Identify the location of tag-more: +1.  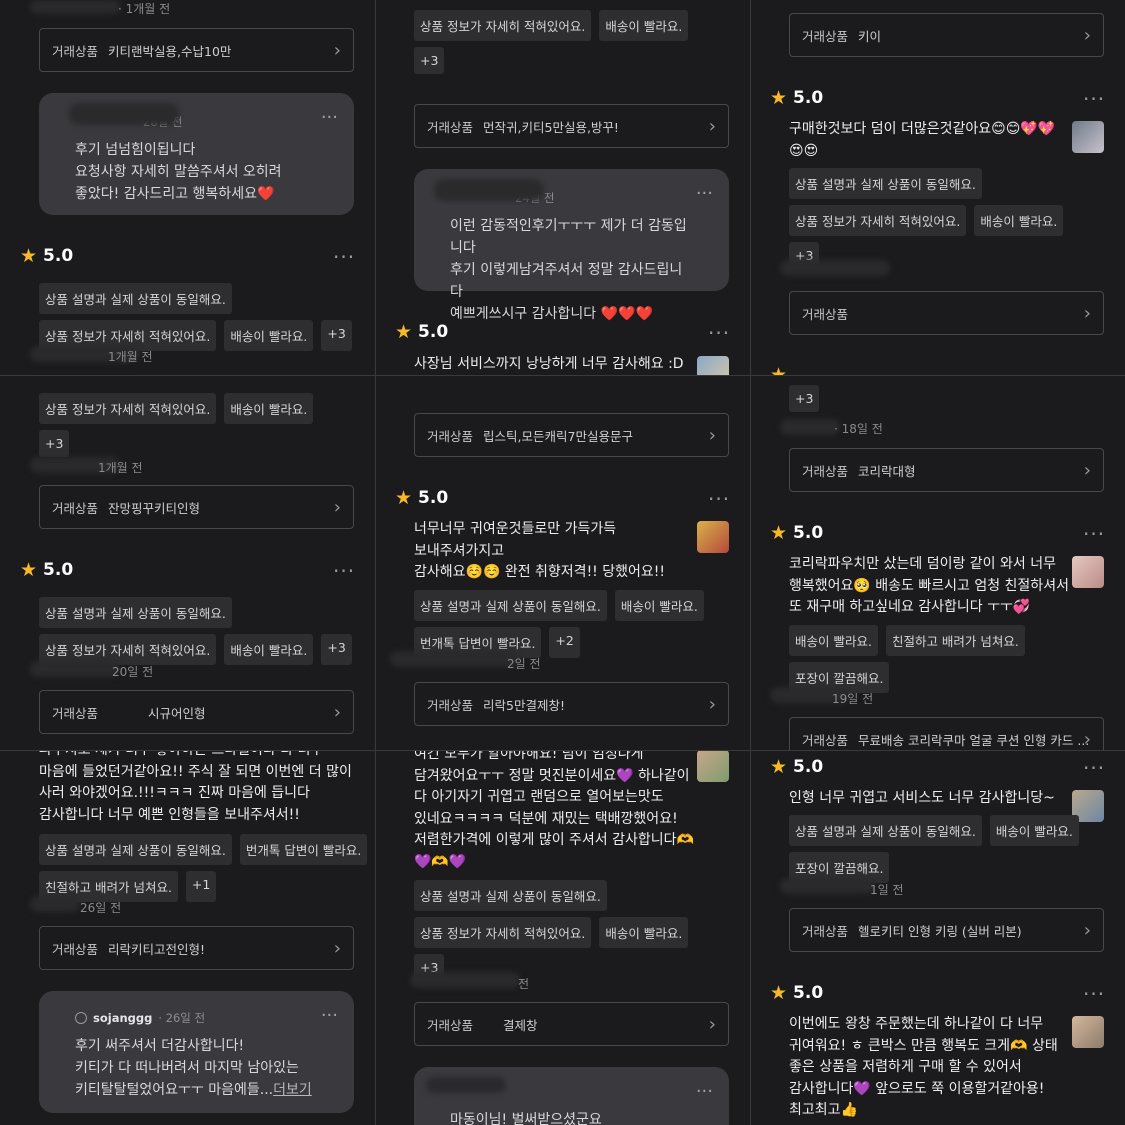
(201, 886).